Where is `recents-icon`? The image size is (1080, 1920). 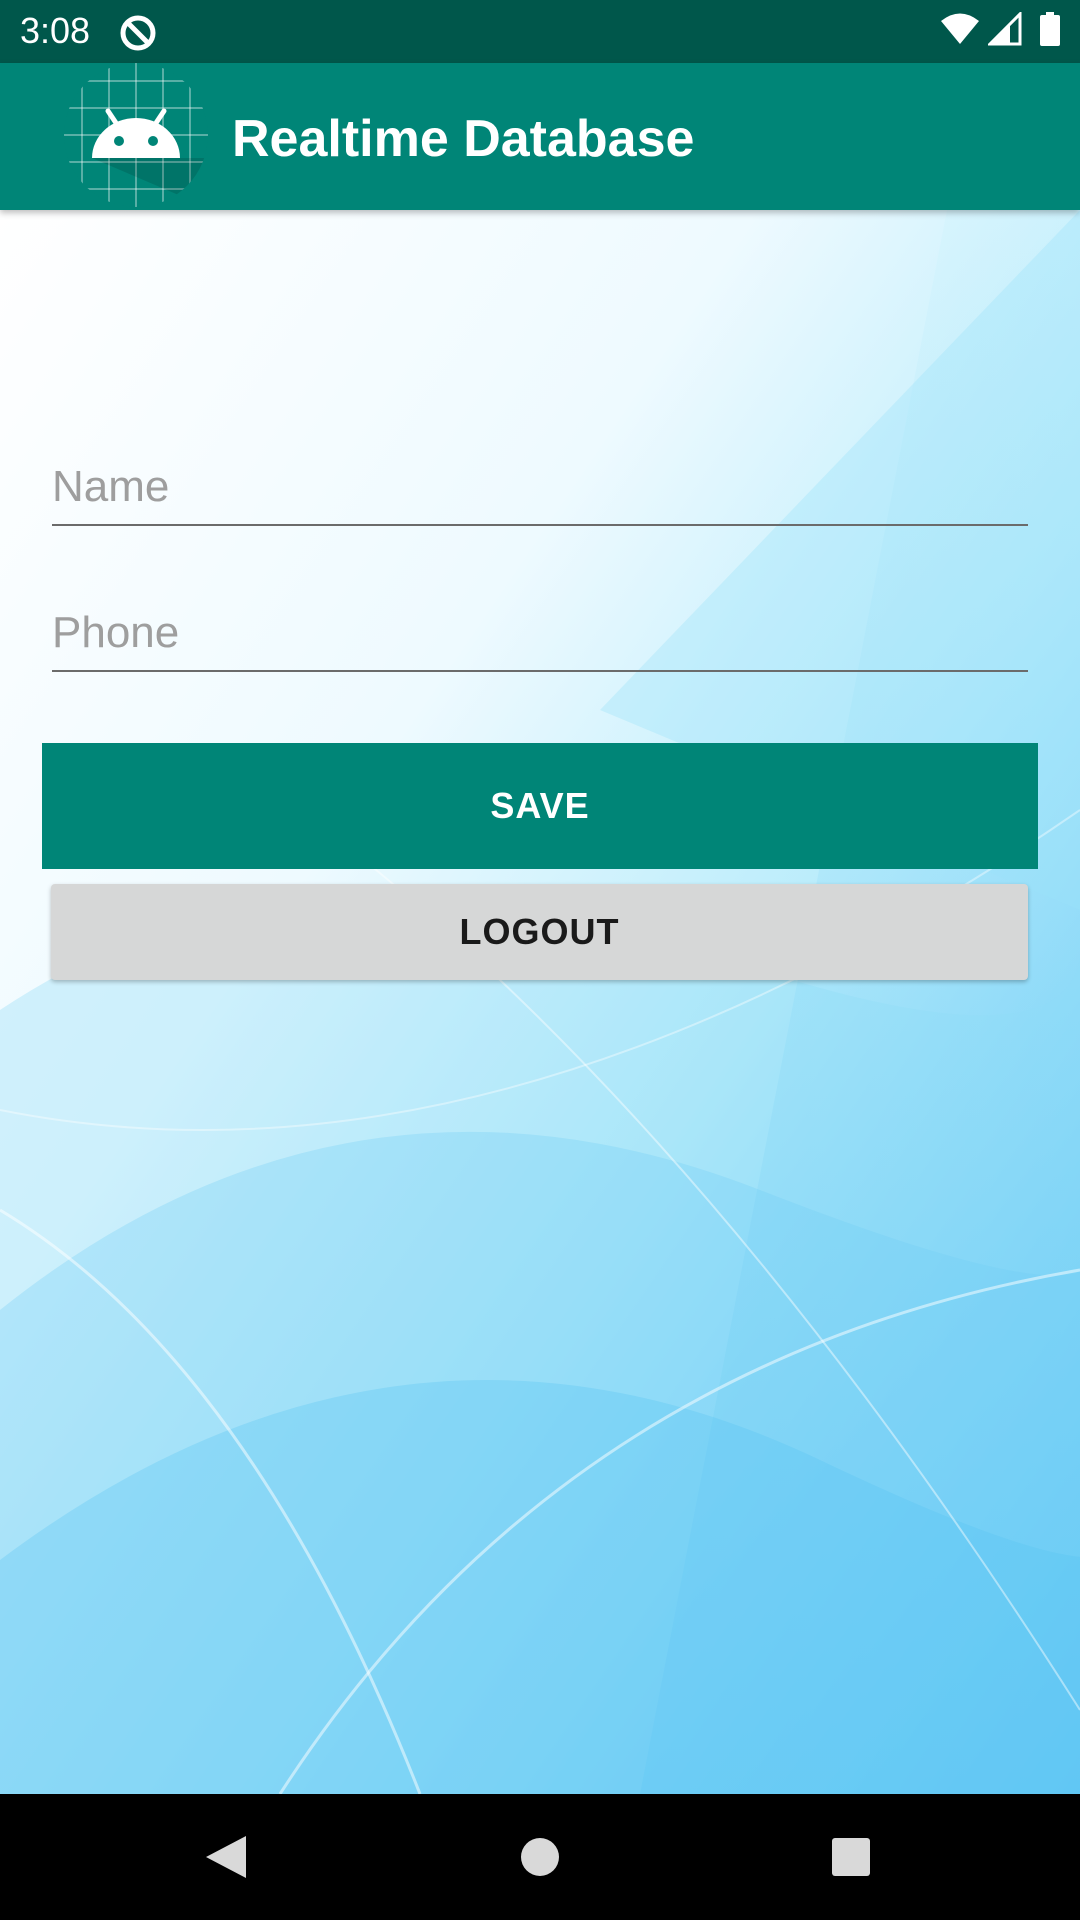
recents-icon is located at coordinates (851, 1857).